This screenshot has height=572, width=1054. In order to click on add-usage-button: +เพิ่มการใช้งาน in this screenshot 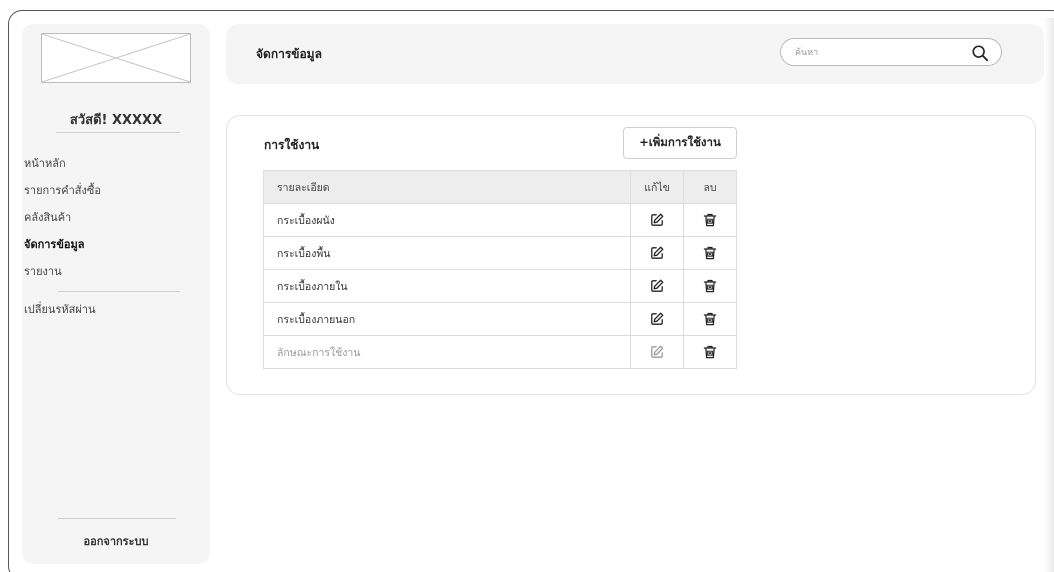, I will do `click(680, 143)`.